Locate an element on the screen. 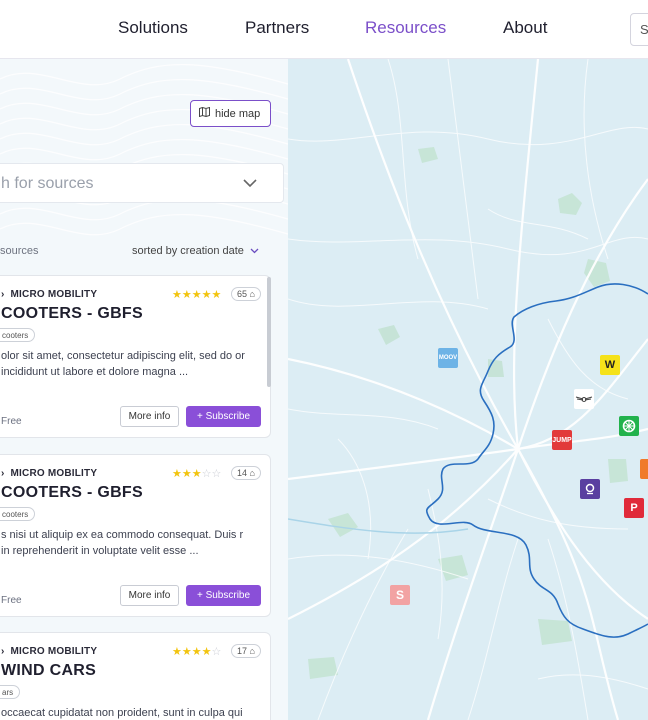  subscriber-count: 65 ⌂ is located at coordinates (246, 294).